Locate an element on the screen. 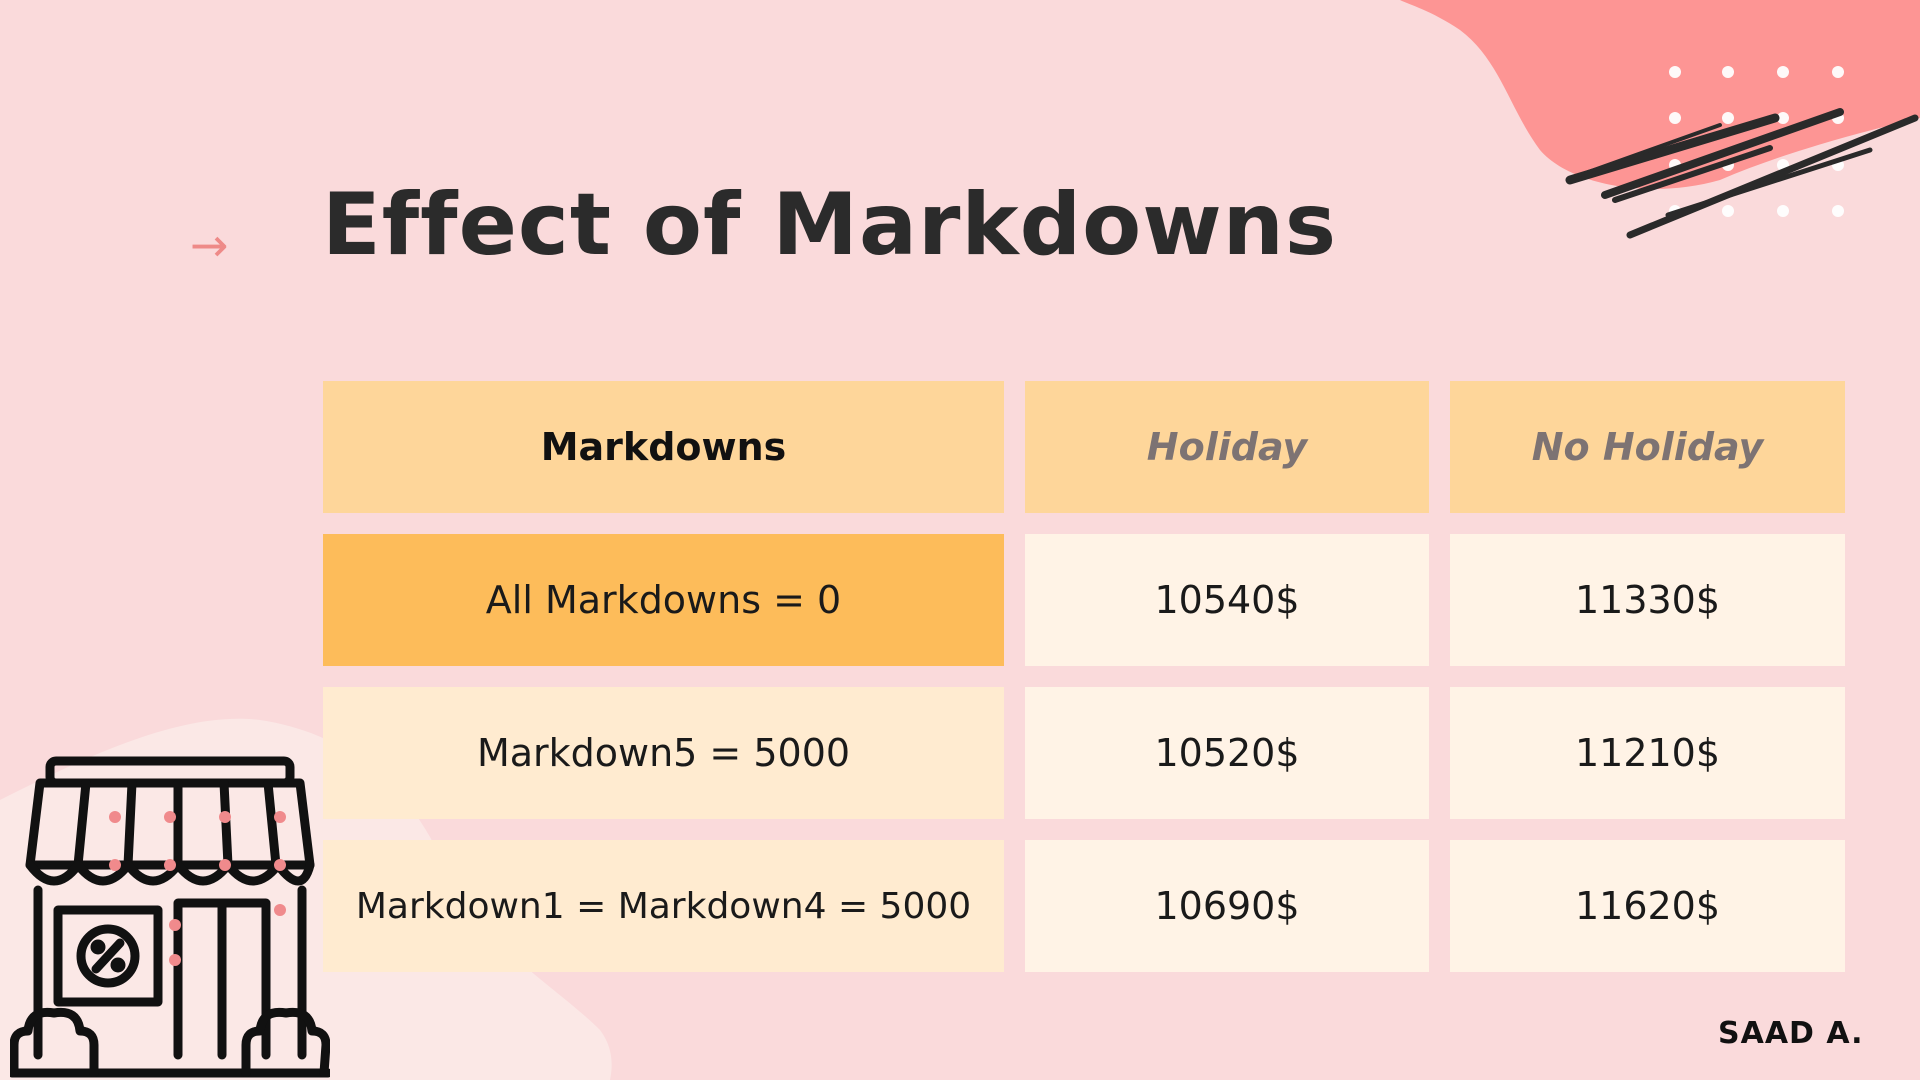 This screenshot has height=1080, width=1920. row-label: Markdown1 = Markdown4 = 5000 is located at coordinates (663, 906).